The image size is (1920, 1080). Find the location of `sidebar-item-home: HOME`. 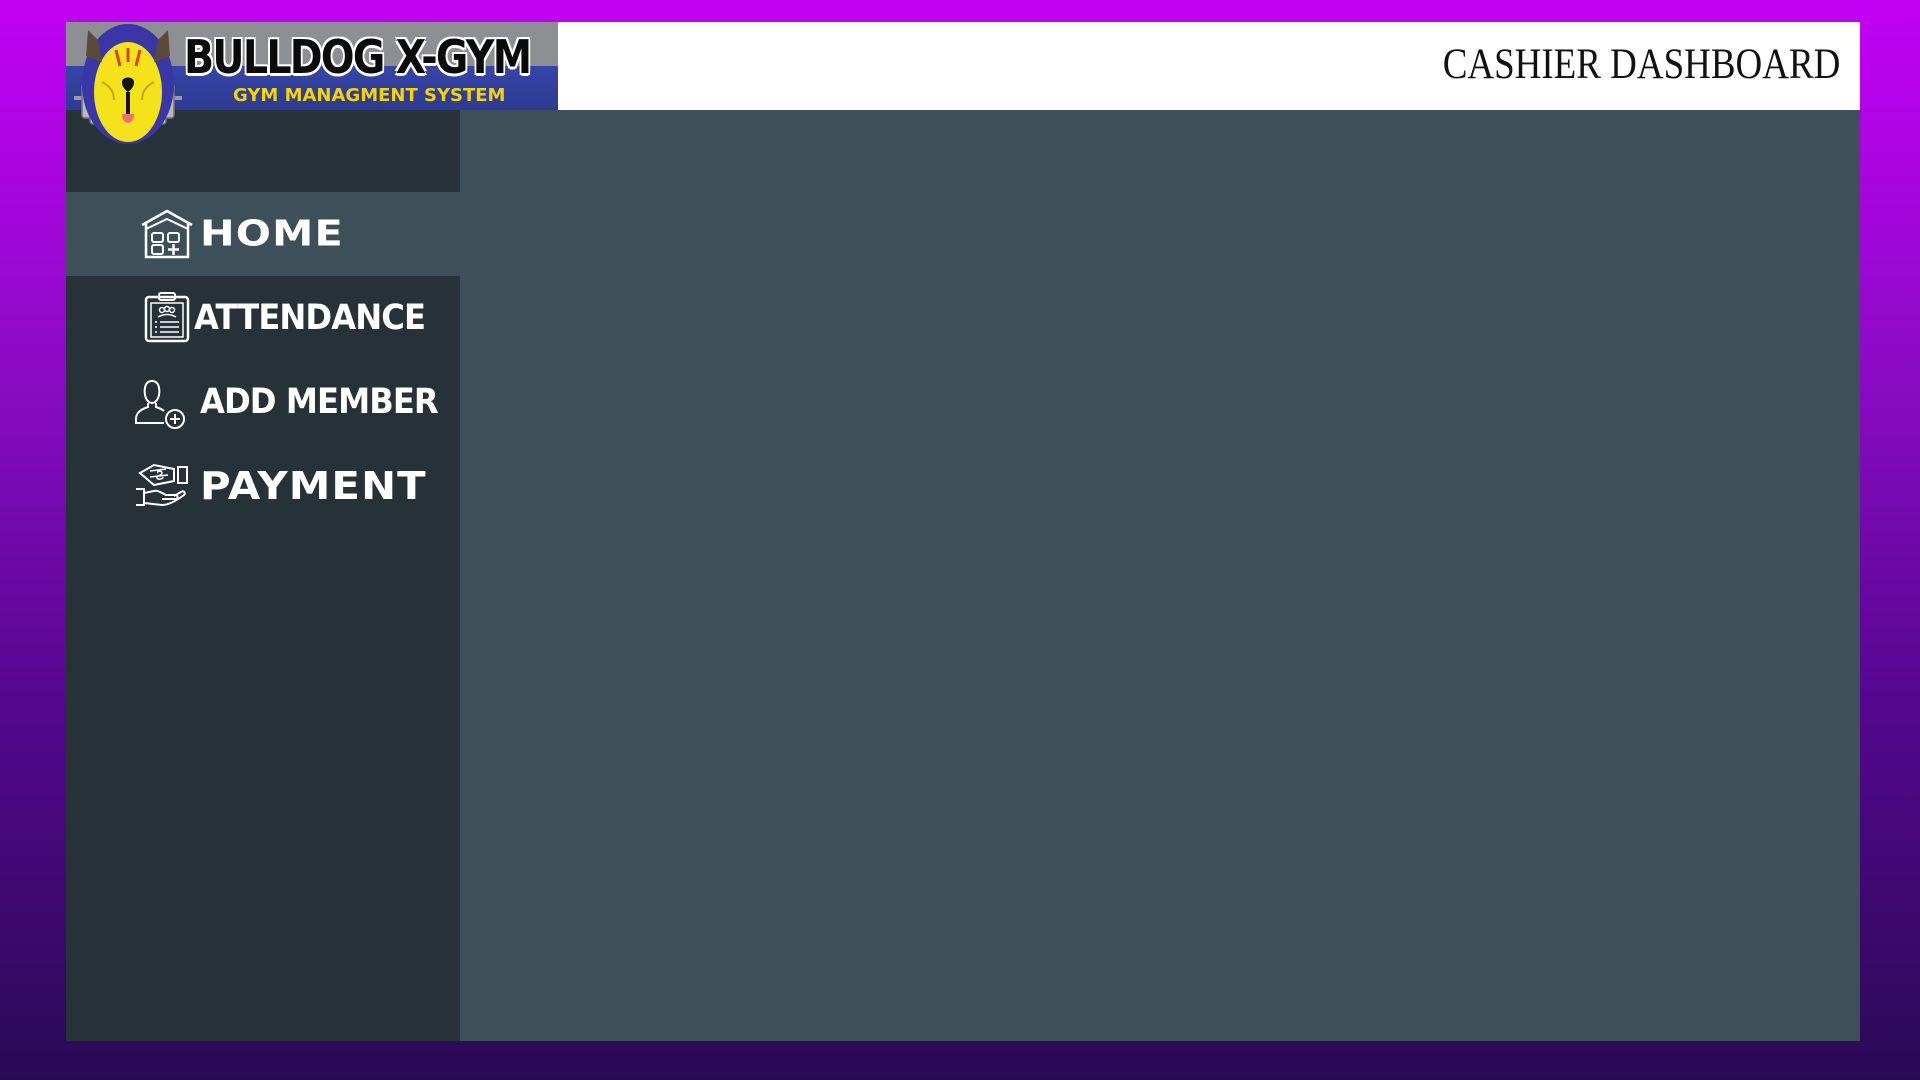

sidebar-item-home: HOME is located at coordinates (263, 234).